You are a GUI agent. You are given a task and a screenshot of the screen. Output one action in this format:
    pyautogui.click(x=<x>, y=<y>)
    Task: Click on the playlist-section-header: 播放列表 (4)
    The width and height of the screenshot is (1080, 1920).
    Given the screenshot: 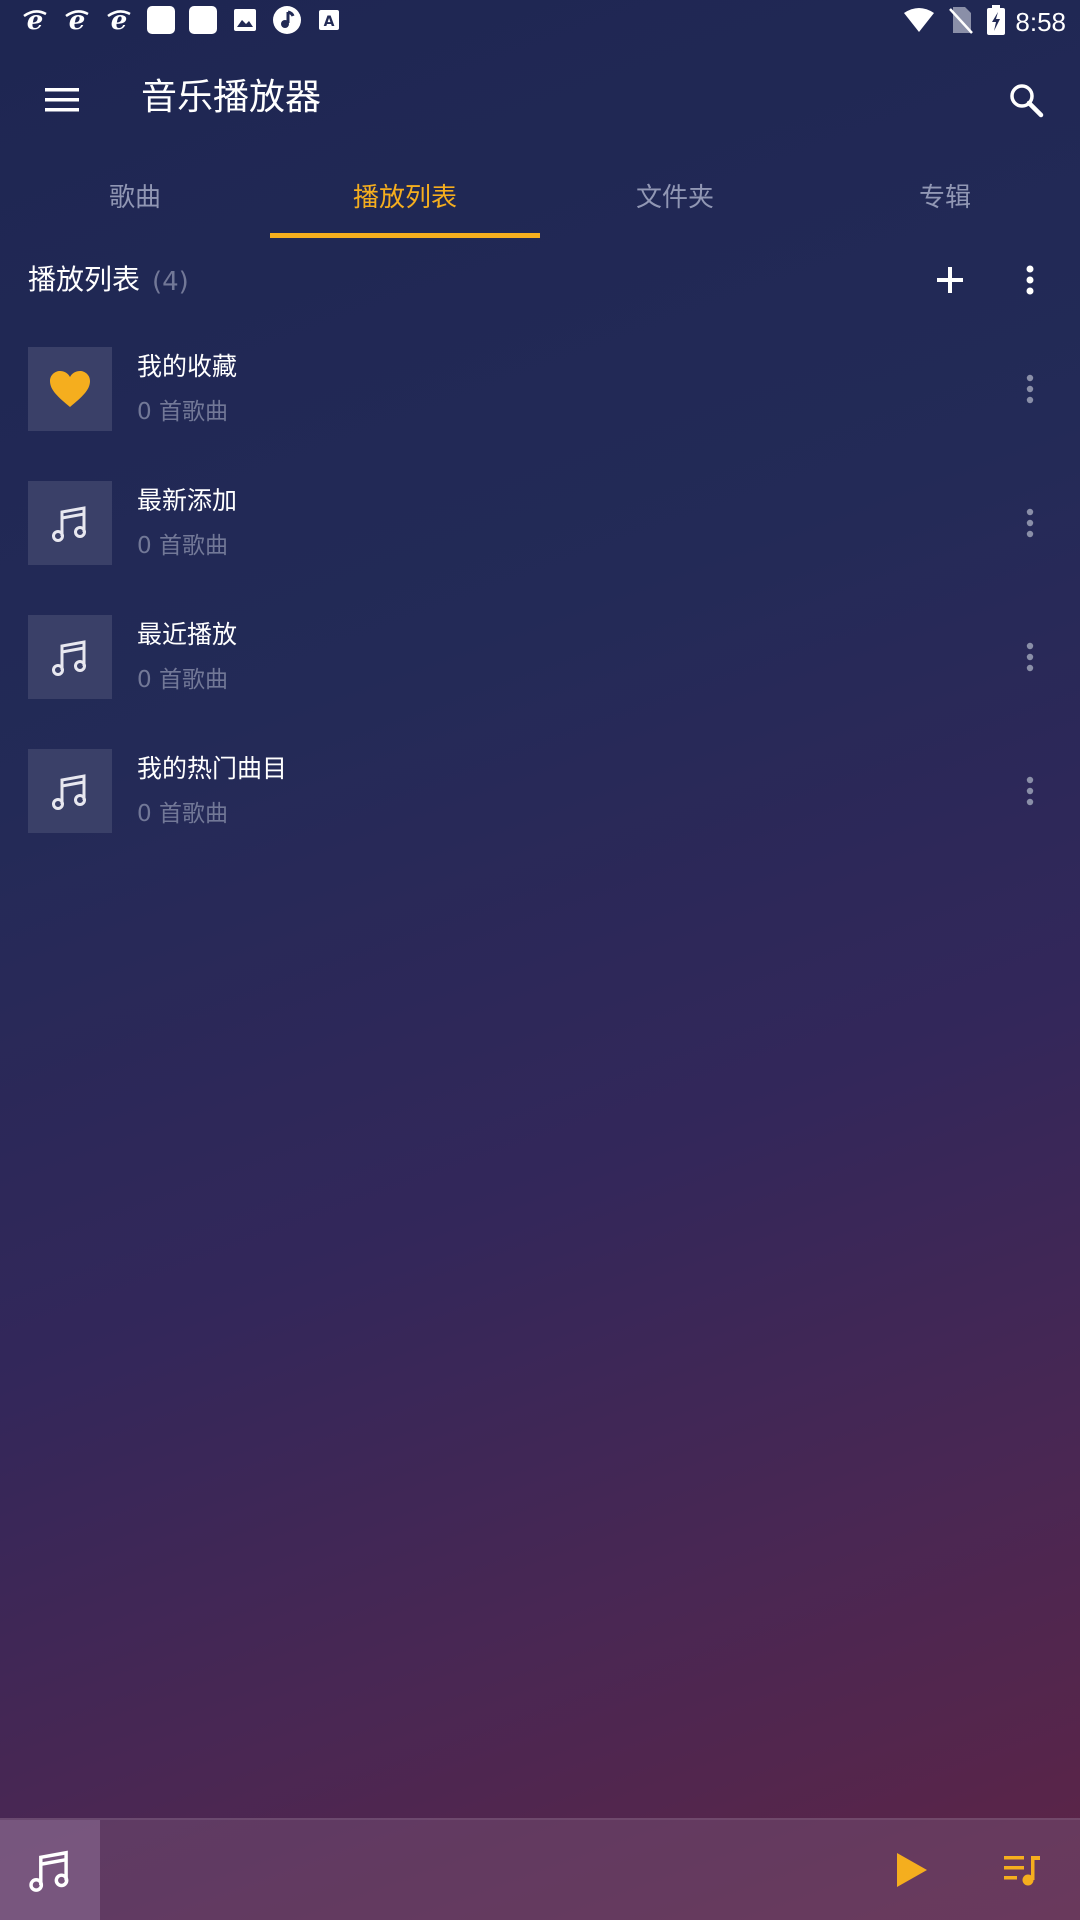 What is the action you would take?
    pyautogui.click(x=540, y=280)
    